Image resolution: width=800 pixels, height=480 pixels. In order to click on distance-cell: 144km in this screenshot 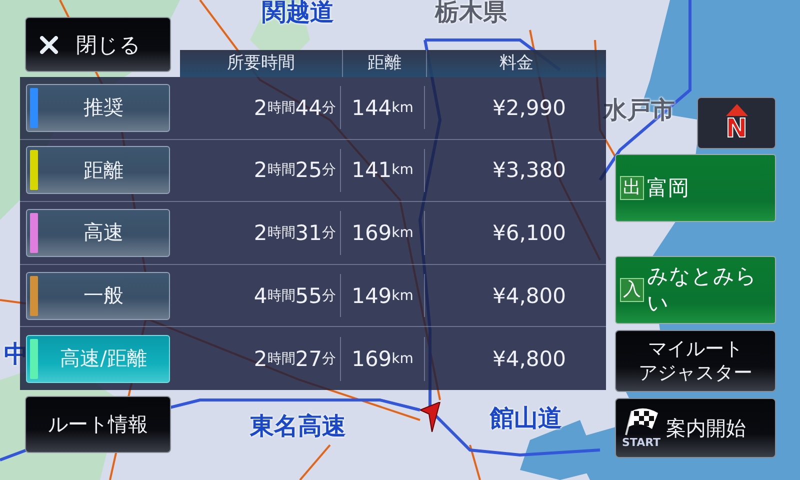, I will do `click(382, 108)`.